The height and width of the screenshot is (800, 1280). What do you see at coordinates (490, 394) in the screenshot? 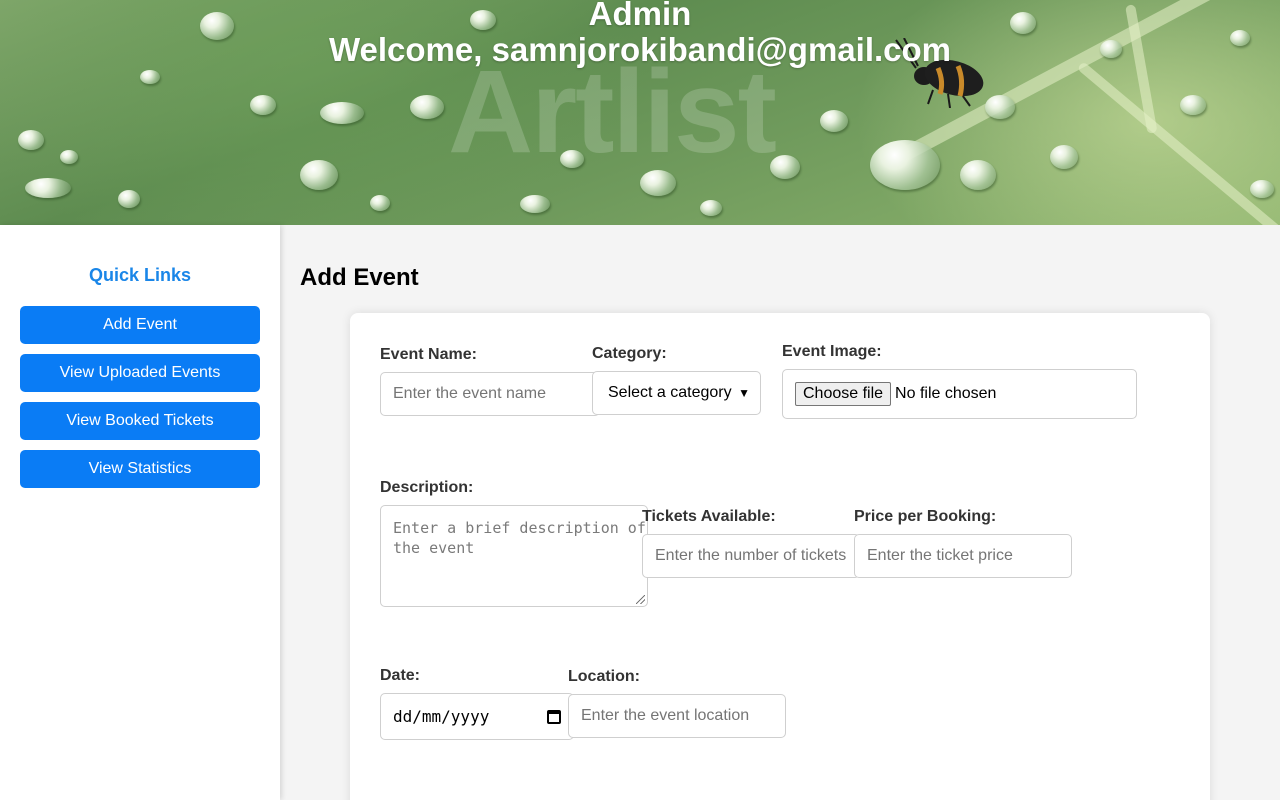
I see `event-name-input: Enter the event name` at bounding box center [490, 394].